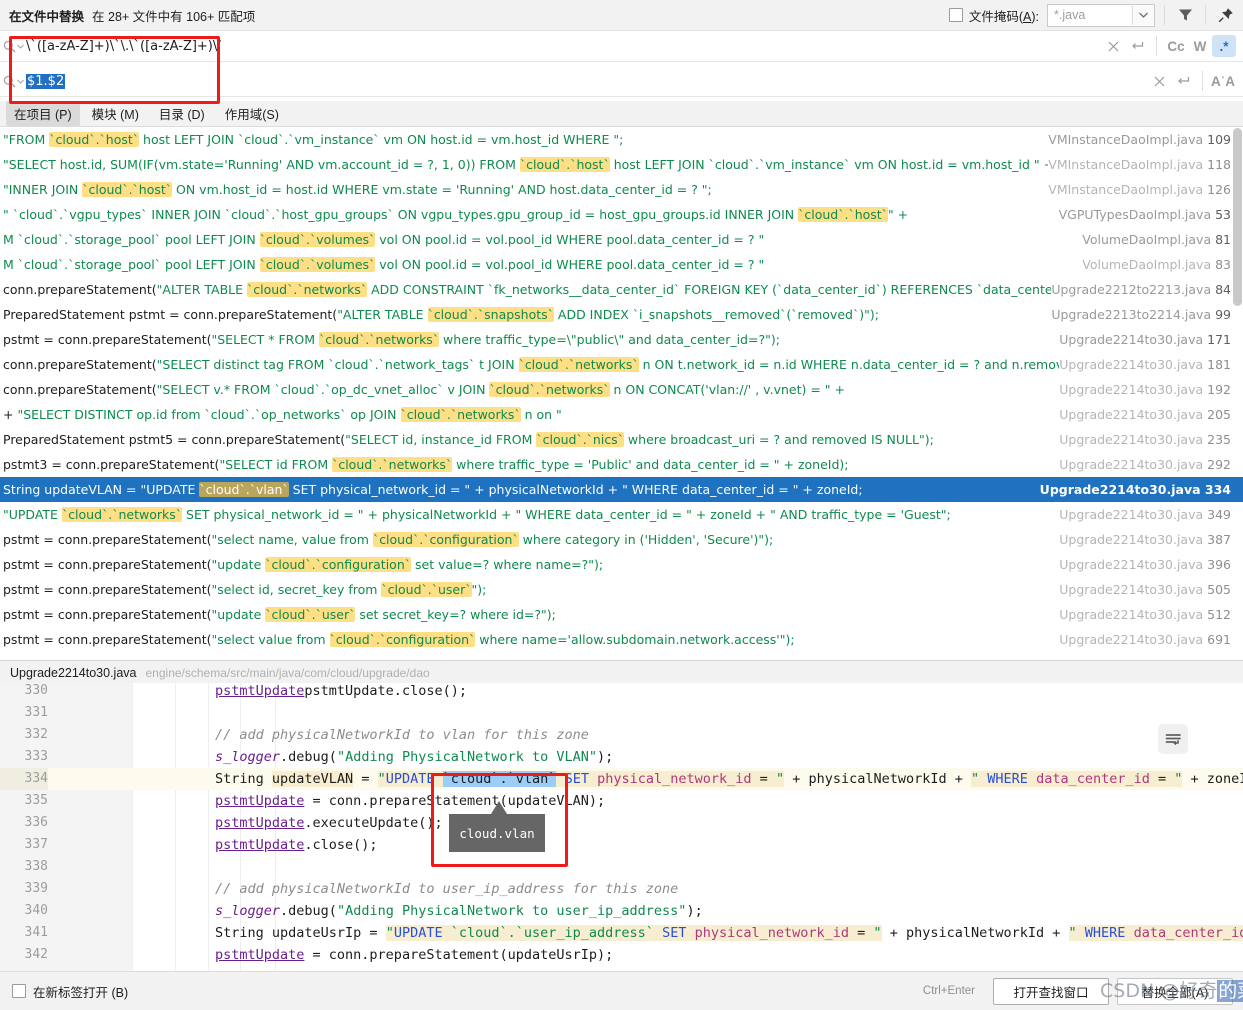 The height and width of the screenshot is (1010, 1243). What do you see at coordinates (1113, 46) in the screenshot?
I see `search-clear-icon` at bounding box center [1113, 46].